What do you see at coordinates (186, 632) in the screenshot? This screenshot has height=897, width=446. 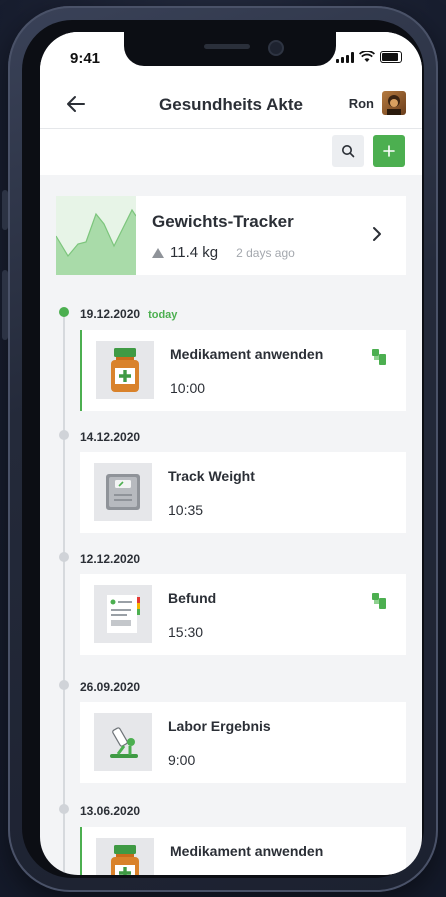 I see `entry-time: 15:30` at bounding box center [186, 632].